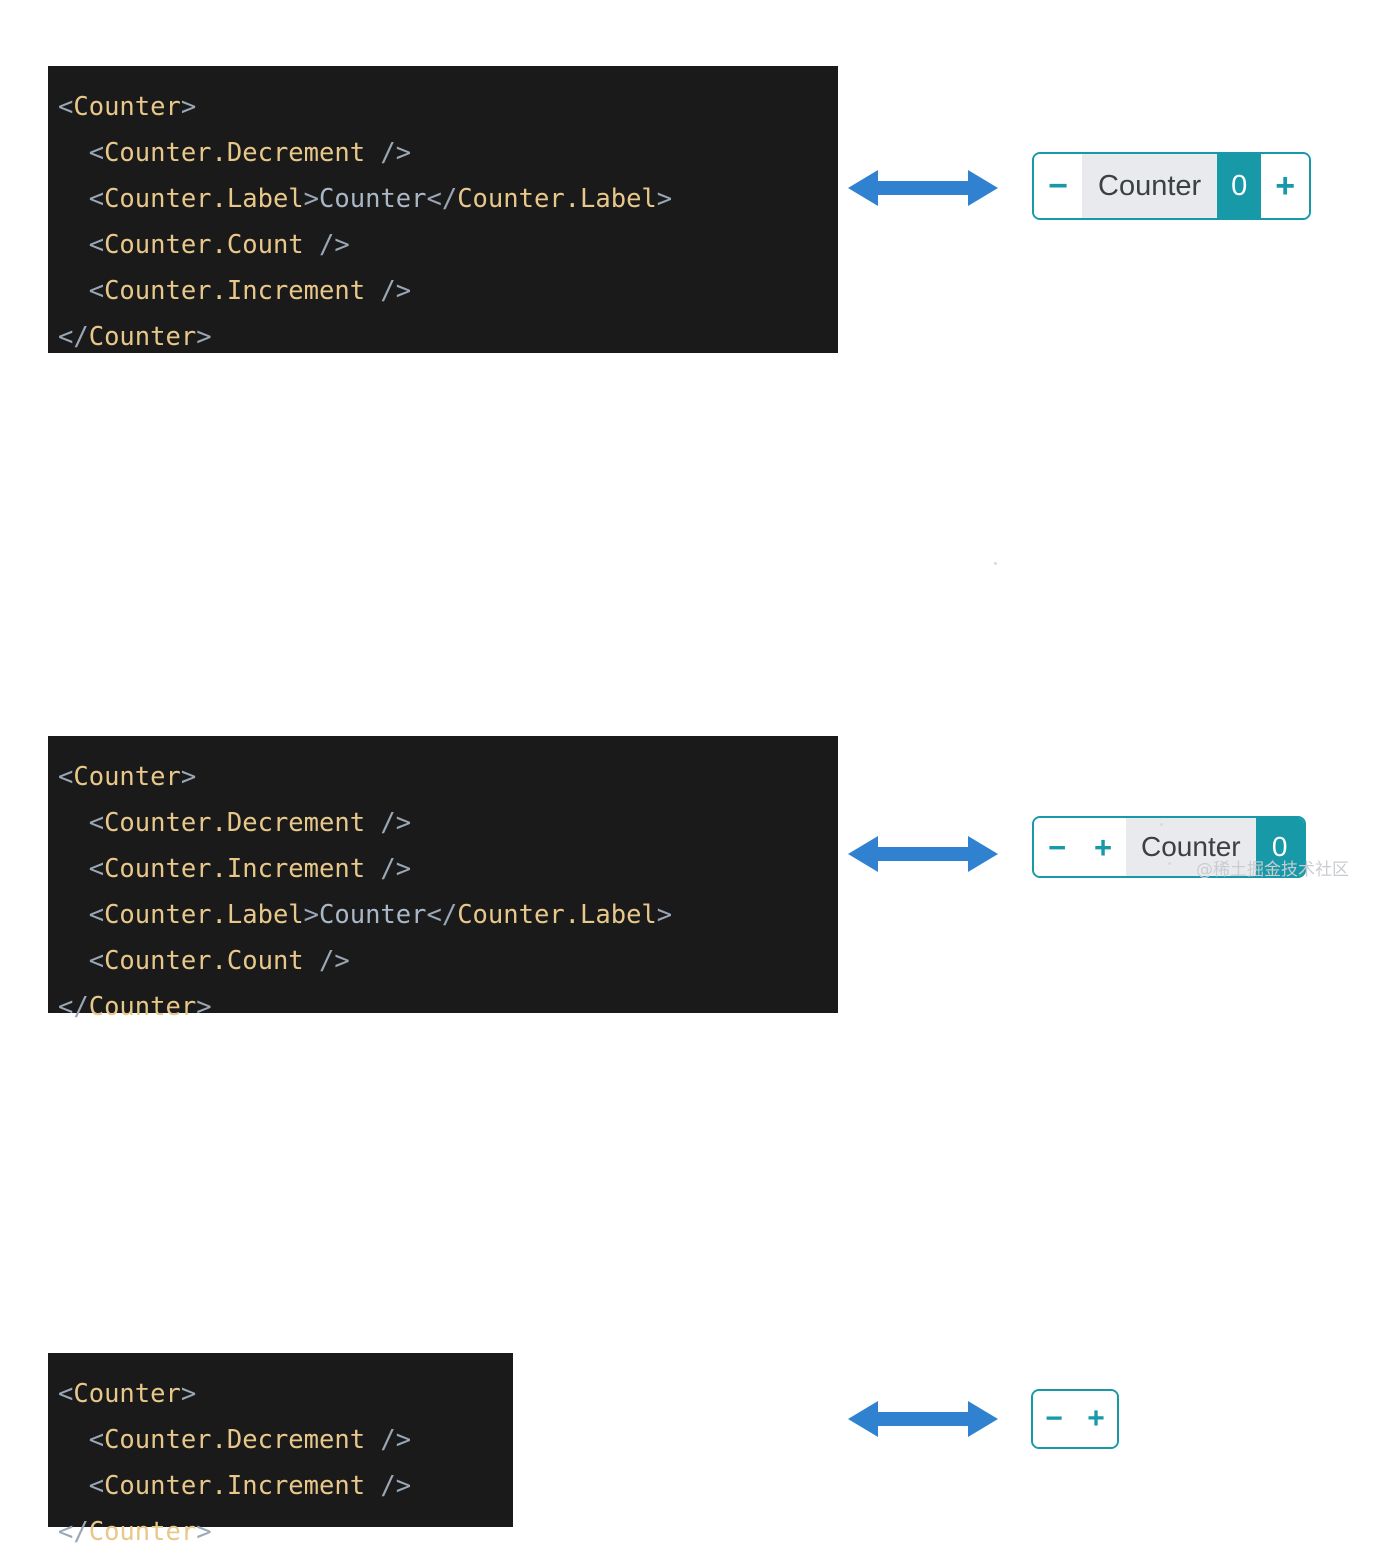 The height and width of the screenshot is (1555, 1390). What do you see at coordinates (1150, 186) in the screenshot?
I see `counter-label-label: Counter` at bounding box center [1150, 186].